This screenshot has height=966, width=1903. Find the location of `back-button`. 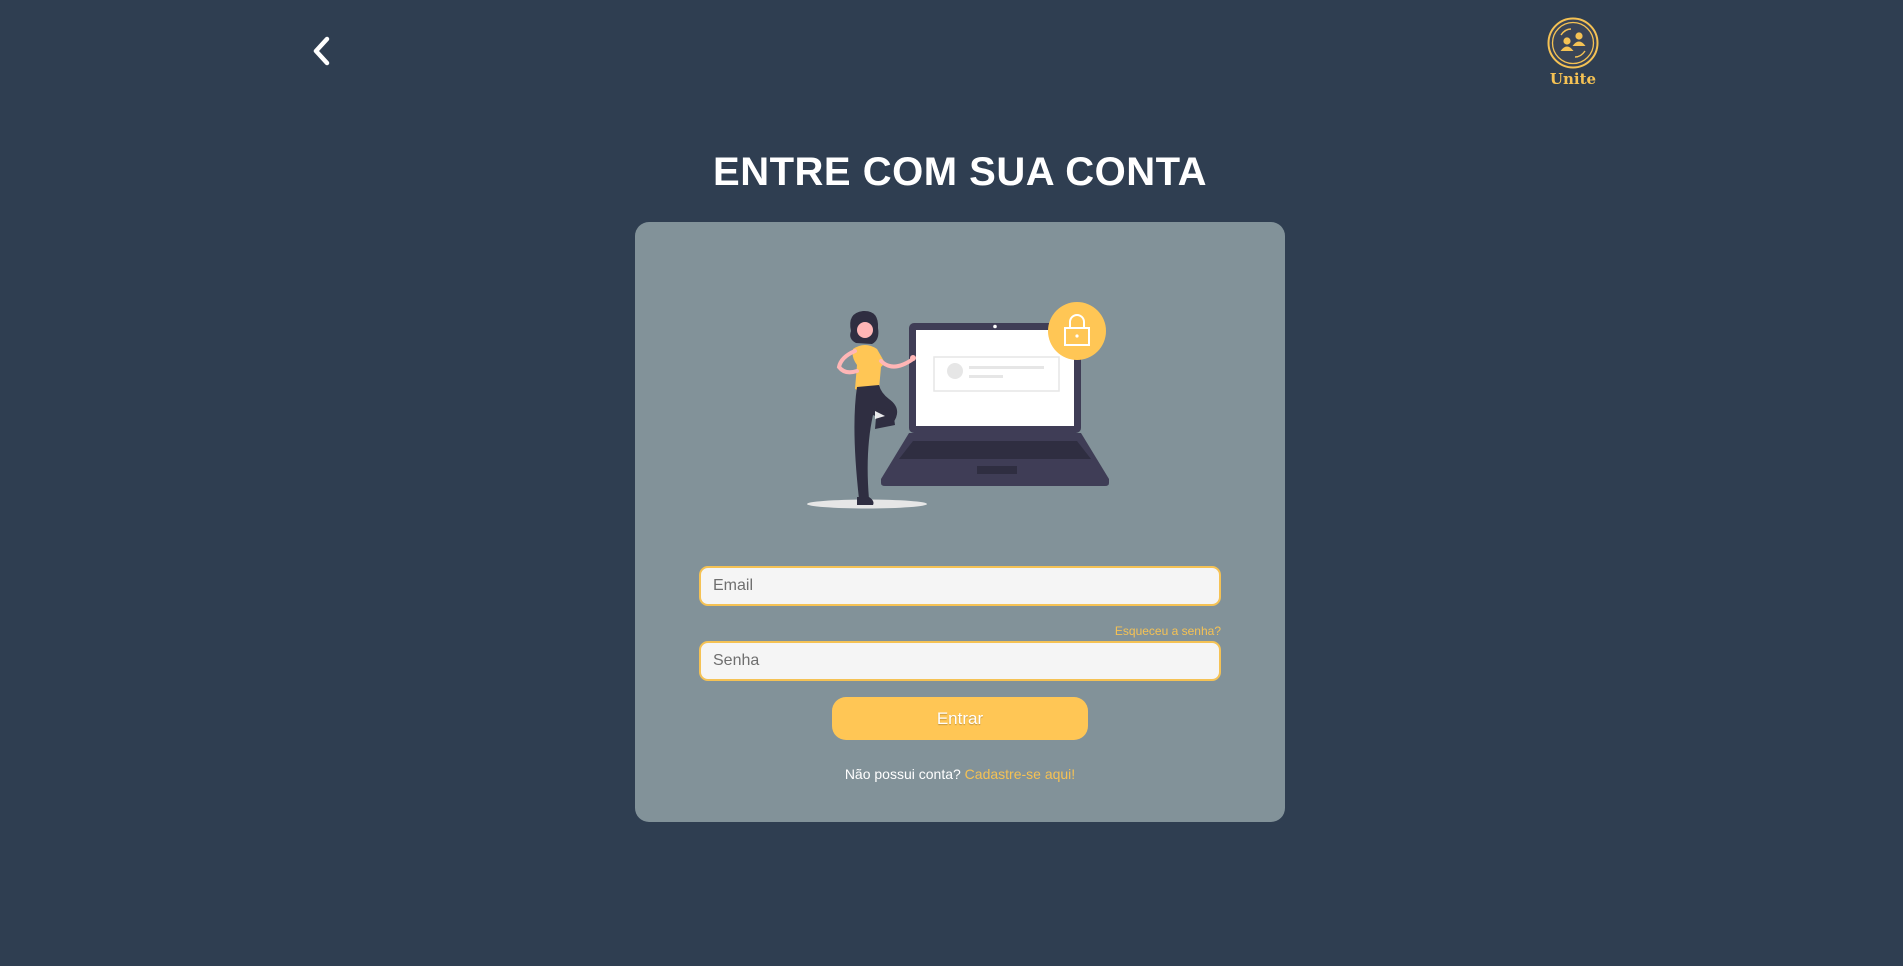

back-button is located at coordinates (322, 51).